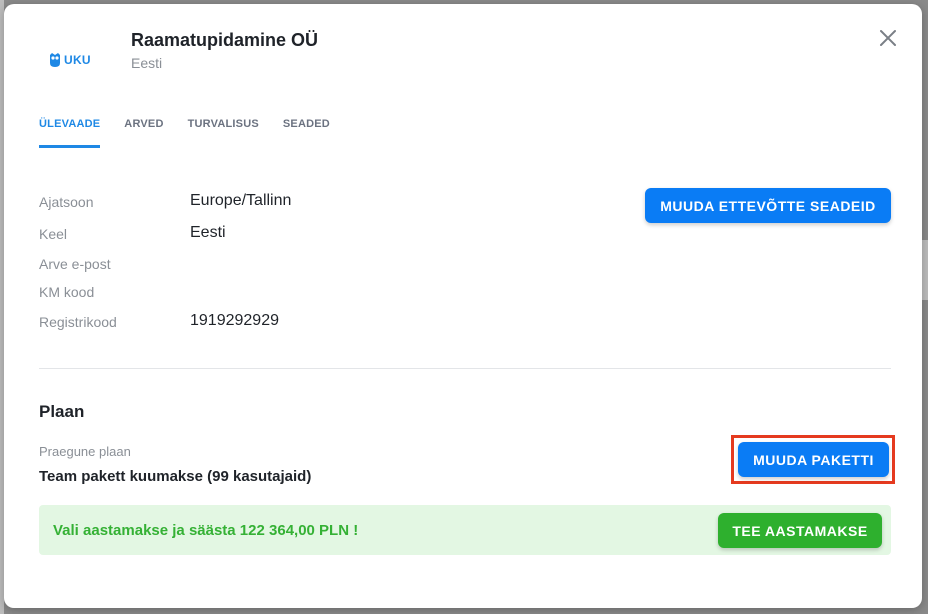  Describe the element at coordinates (234, 320) in the screenshot. I see `reg-code-value: 1919292929` at that location.